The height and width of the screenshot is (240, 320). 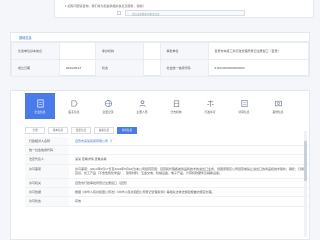 I want to click on detail-key: 许可依据, so click(x=47, y=192).